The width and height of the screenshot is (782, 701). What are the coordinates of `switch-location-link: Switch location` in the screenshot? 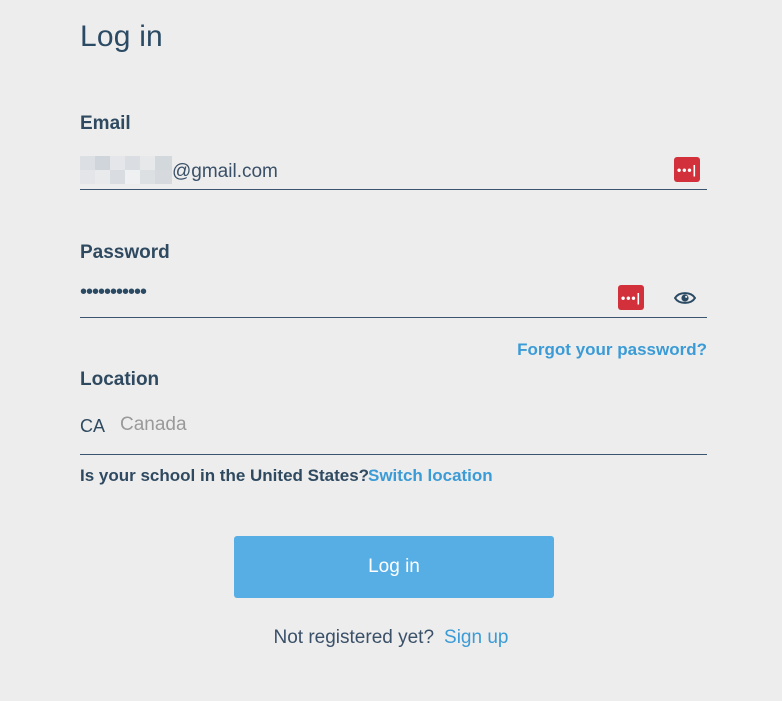 It's located at (430, 476).